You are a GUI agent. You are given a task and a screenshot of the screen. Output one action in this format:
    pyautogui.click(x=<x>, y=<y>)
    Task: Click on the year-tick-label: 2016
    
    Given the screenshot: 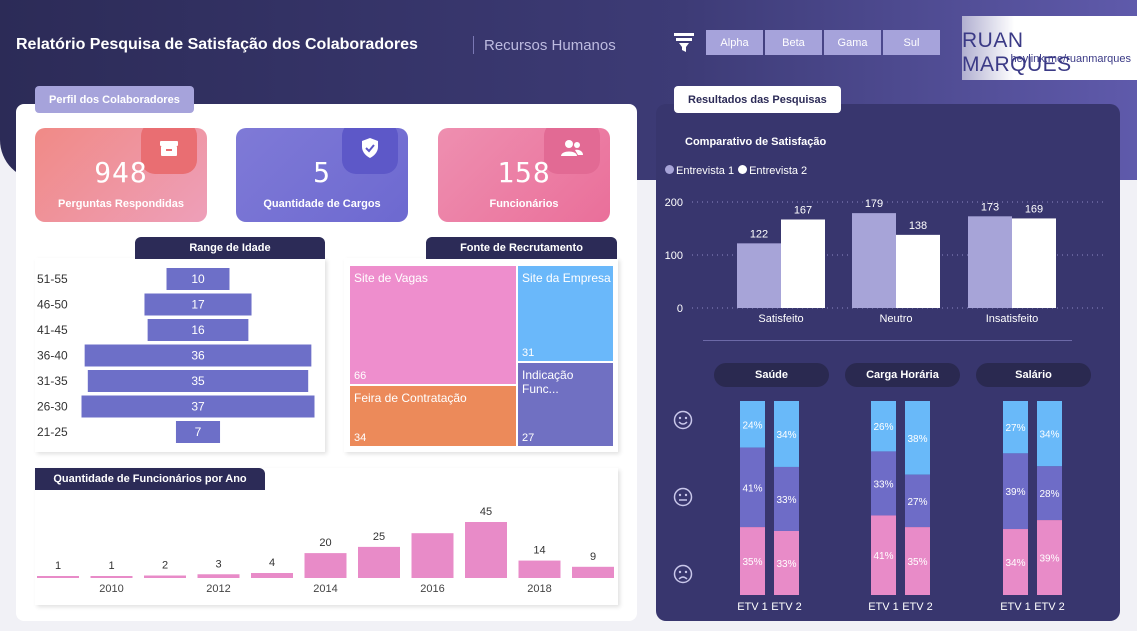 What is the action you would take?
    pyautogui.click(x=432, y=589)
    